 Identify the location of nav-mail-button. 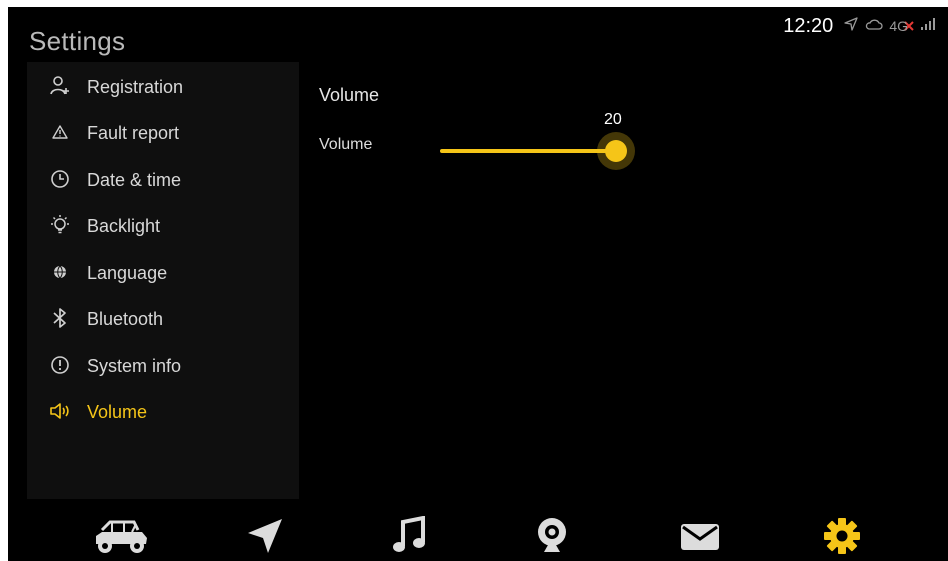
(700, 538).